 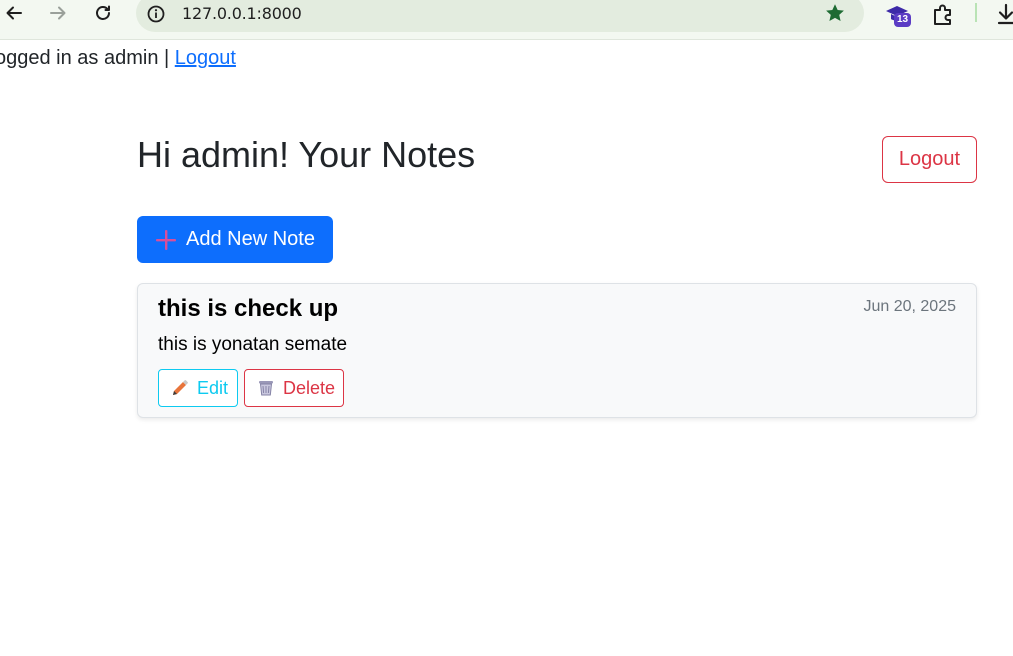 I want to click on wastebasket-icon, so click(x=266, y=388).